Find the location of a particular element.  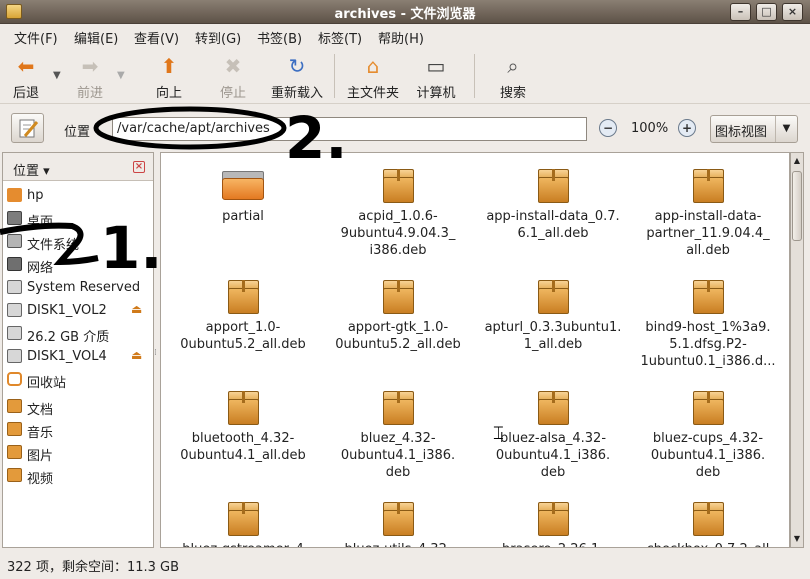

file-item: apport-gtk_1.0- 0ubuntu5.2_all.deb is located at coordinates (398, 315).